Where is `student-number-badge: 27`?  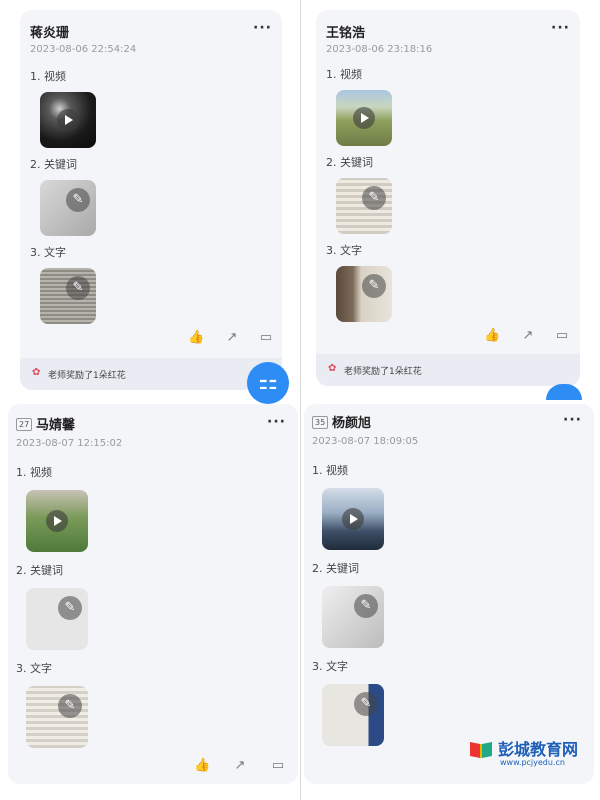 student-number-badge: 27 is located at coordinates (24, 424).